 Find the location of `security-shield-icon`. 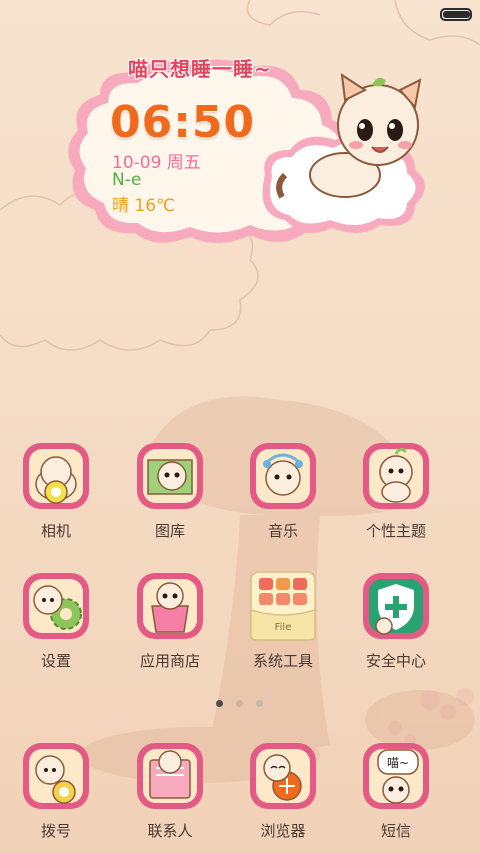

security-shield-icon is located at coordinates (396, 606).